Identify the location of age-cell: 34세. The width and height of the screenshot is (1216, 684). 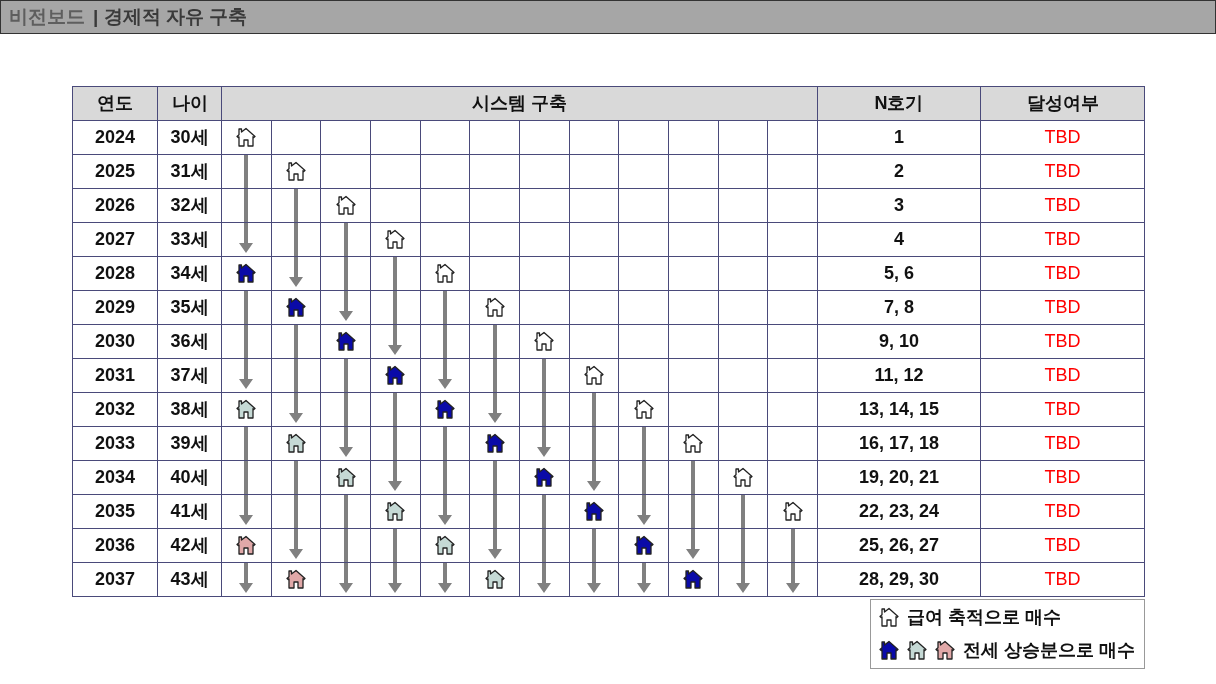
(189, 273).